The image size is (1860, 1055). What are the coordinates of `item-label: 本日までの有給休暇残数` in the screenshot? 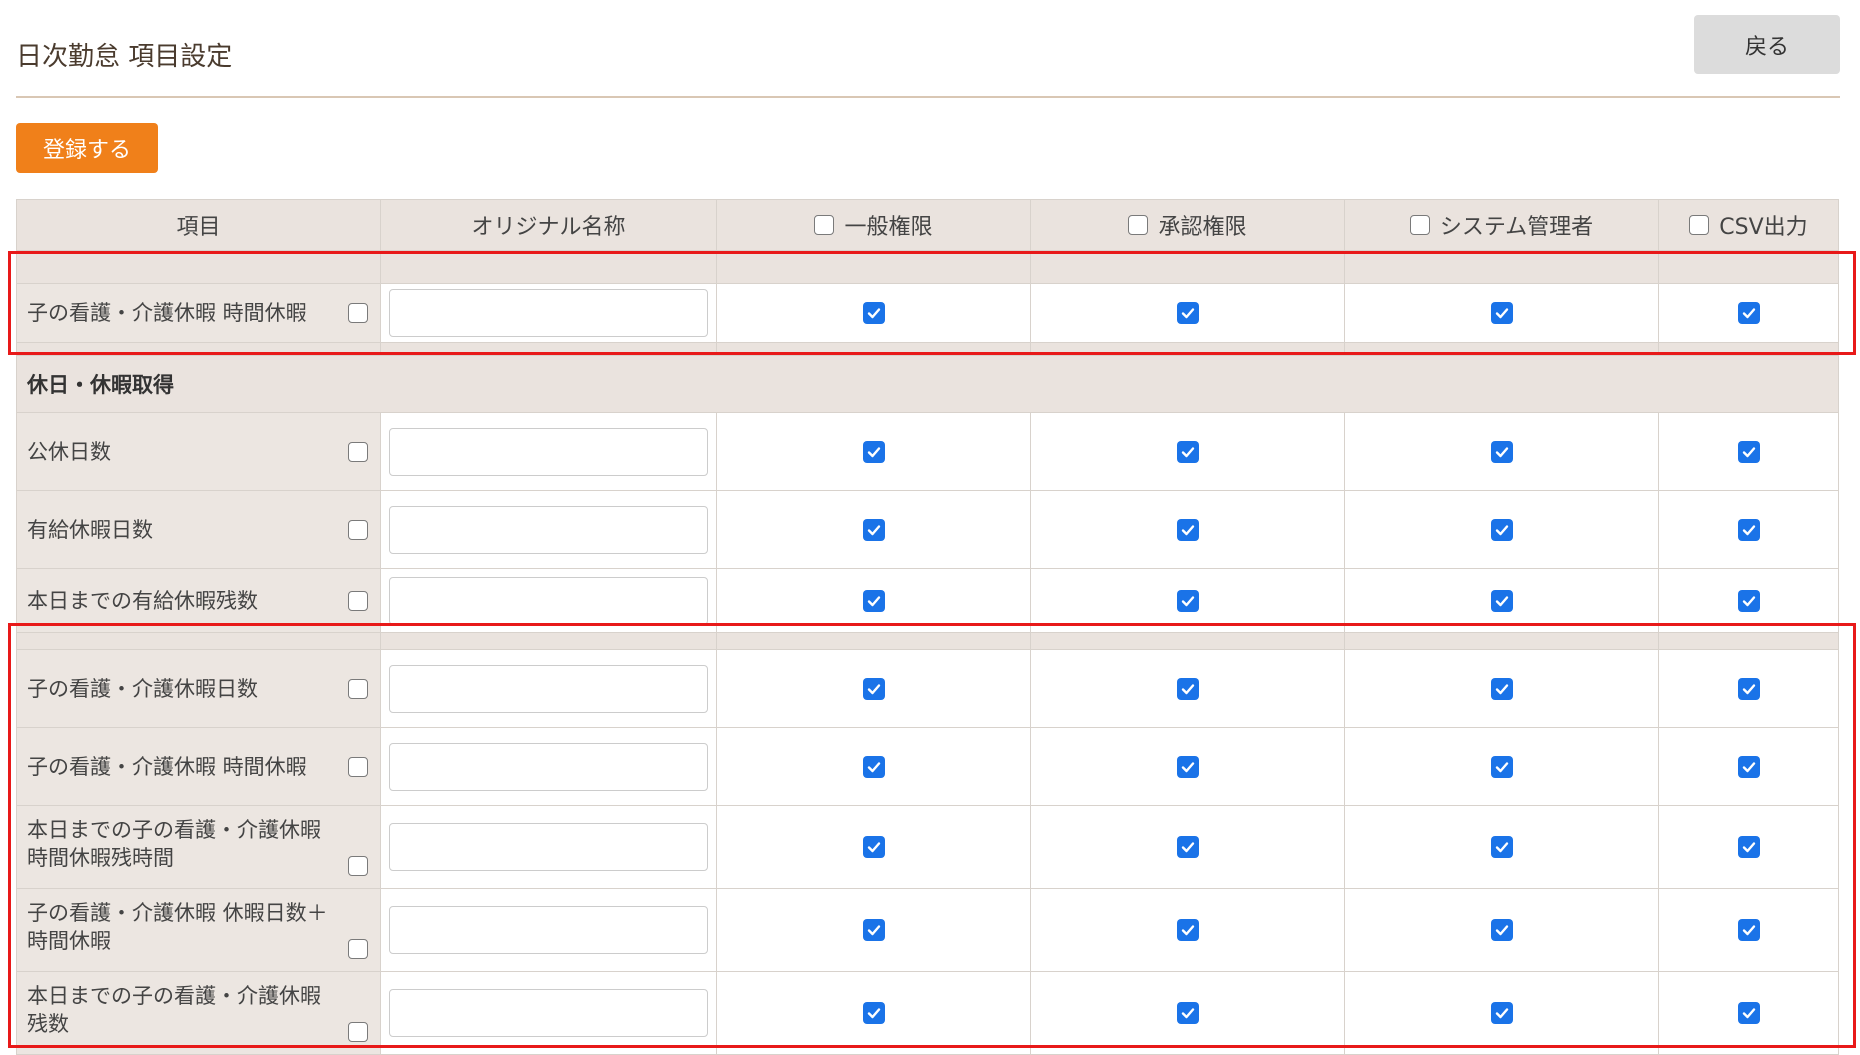 It's located at (142, 600).